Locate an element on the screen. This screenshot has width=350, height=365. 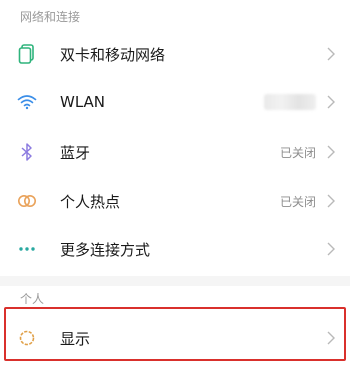
row-label: 个人热点 is located at coordinates (90, 201).